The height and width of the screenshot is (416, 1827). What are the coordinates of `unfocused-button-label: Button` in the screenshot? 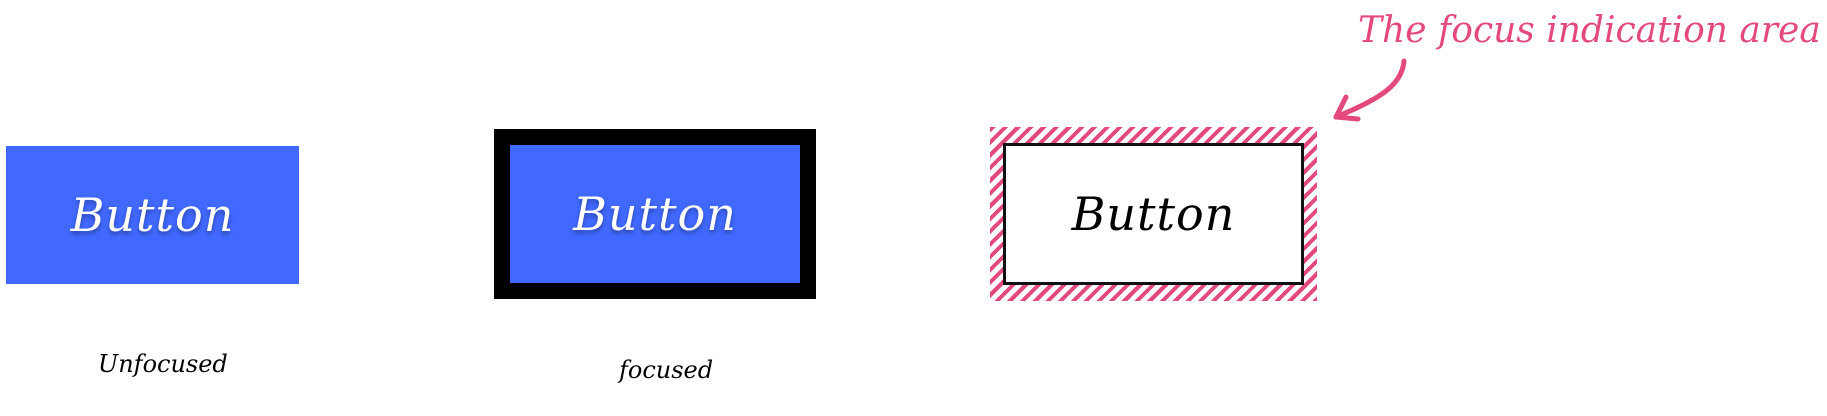 It's located at (152, 215).